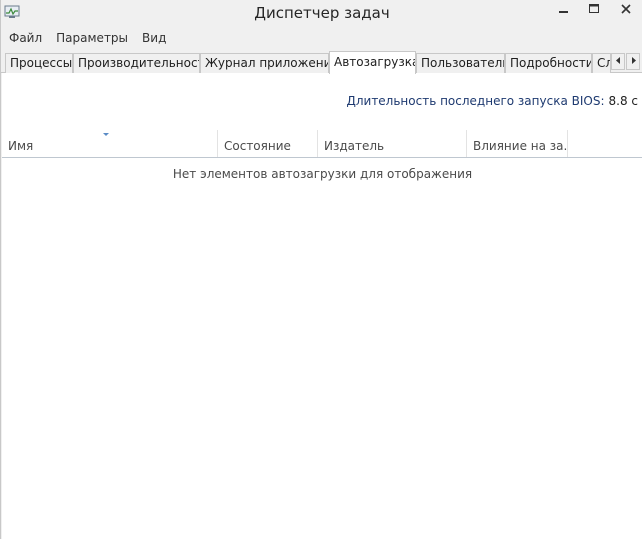 This screenshot has height=539, width=642. Describe the element at coordinates (136, 63) in the screenshot. I see `tab-performance: Производительность` at that location.